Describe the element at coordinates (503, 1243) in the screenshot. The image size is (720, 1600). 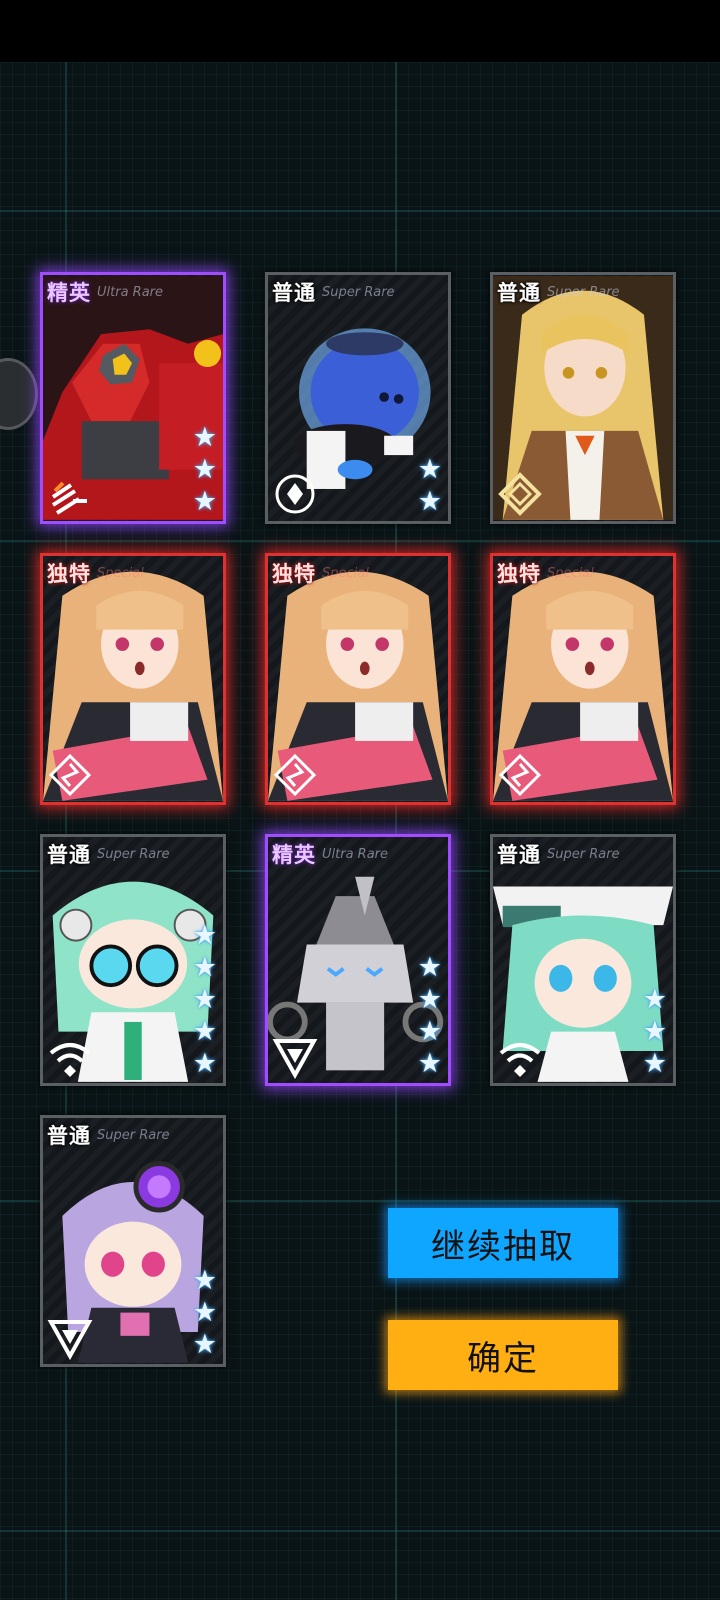
I see `continue-draw-button: 继续抽取` at that location.